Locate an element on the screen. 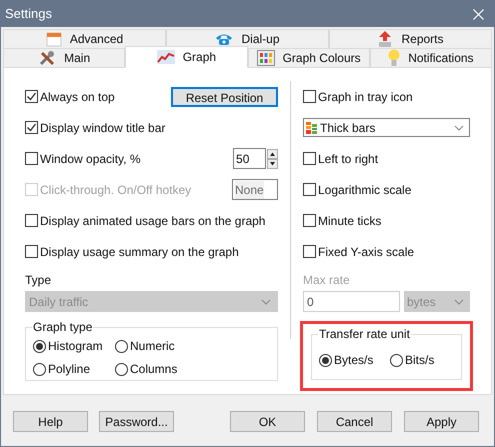 This screenshot has height=447, width=495. radio-label: Polyline is located at coordinates (69, 369).